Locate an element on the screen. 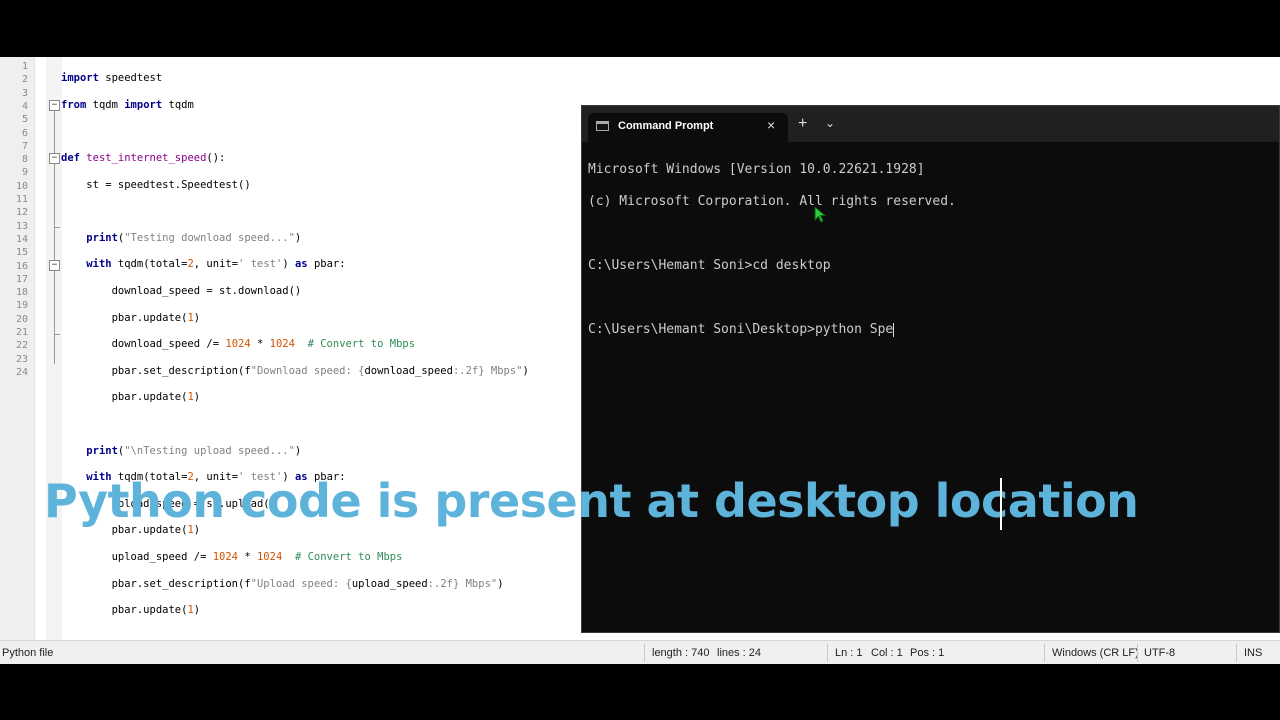 This screenshot has width=1280, height=720. line-number: 12 is located at coordinates (21, 213).